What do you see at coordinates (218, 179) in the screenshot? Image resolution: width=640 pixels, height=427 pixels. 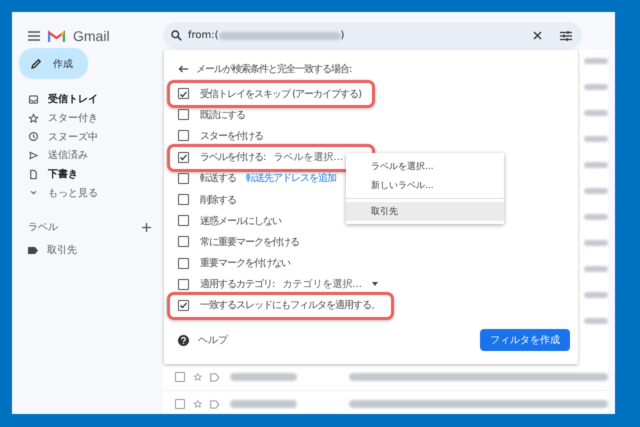 I see `option-label: 転送する` at bounding box center [218, 179].